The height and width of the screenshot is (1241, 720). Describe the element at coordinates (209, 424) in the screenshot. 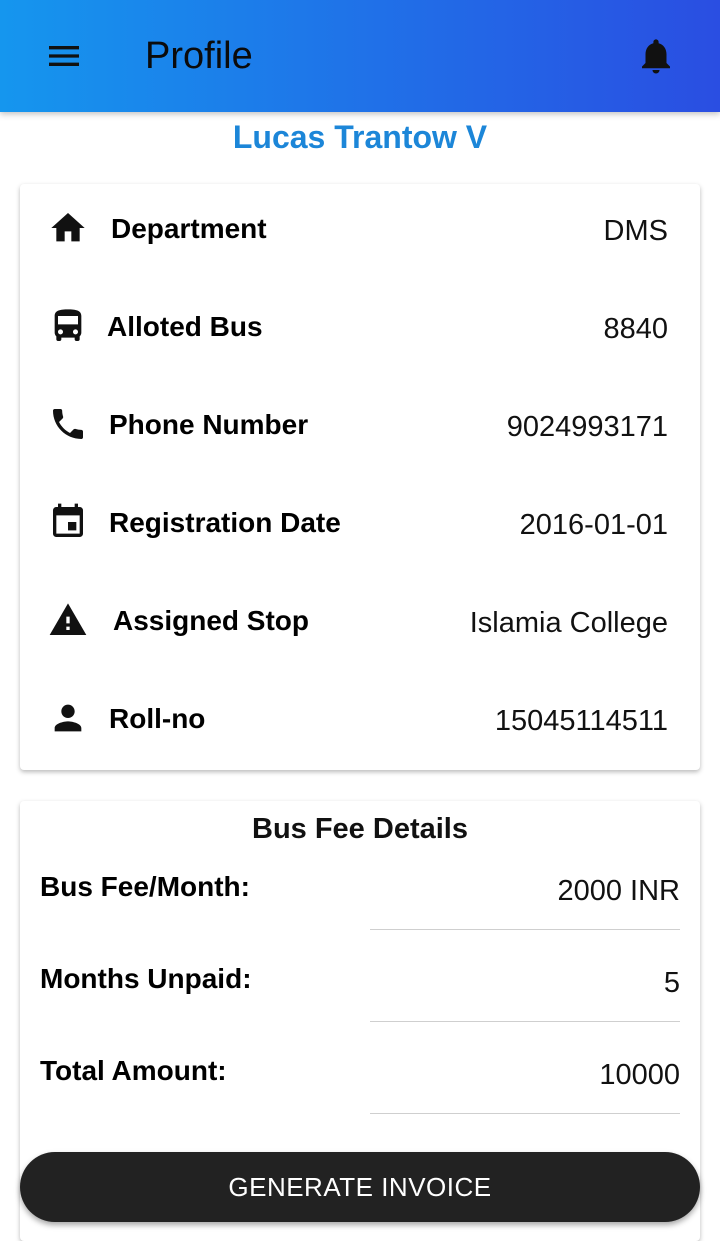

I see `phone-number-label: Phone Number` at that location.